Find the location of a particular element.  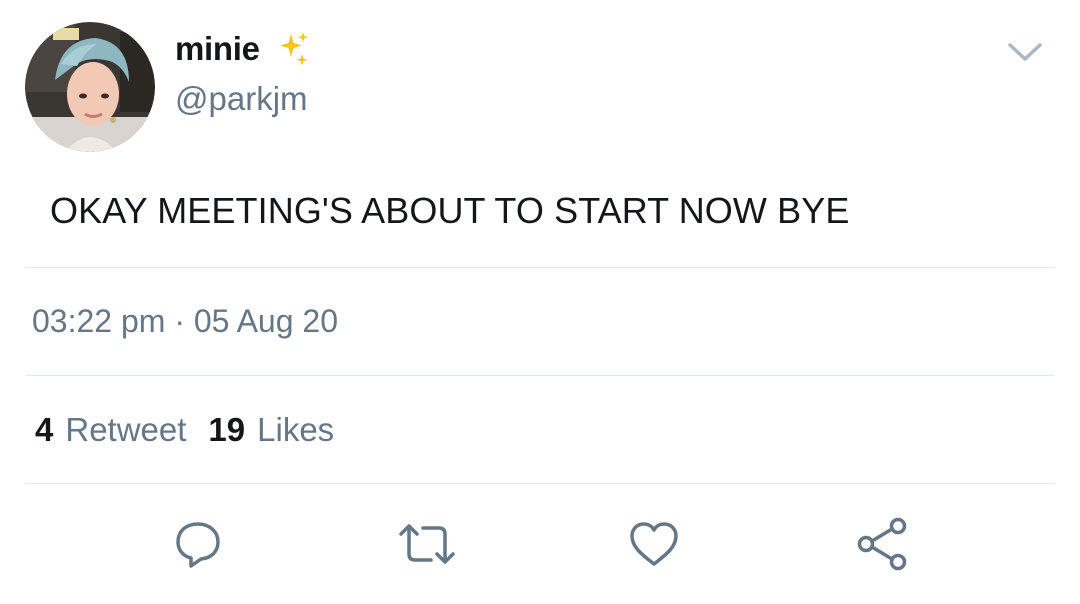

tweet-timestamp: 03:22 pm · 05 Aug 20 is located at coordinates (185, 321).